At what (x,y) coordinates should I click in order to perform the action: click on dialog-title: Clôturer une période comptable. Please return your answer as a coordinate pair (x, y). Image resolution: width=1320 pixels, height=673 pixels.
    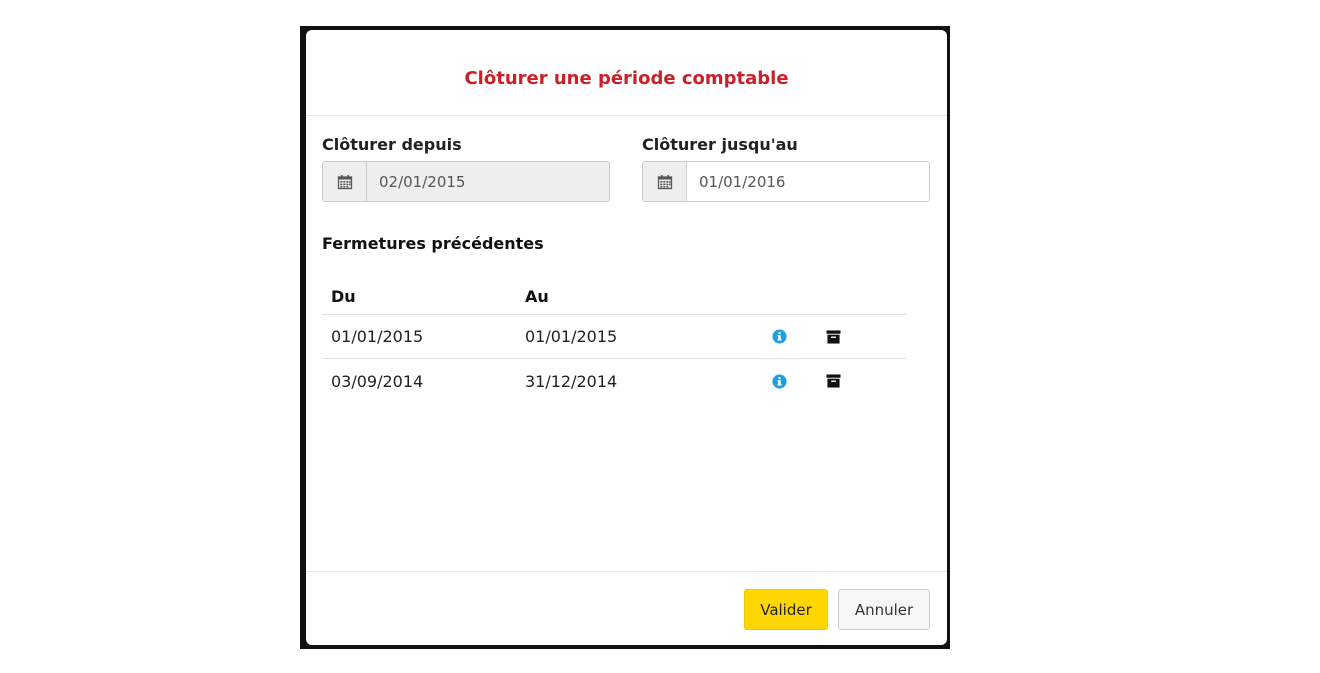
    Looking at the image, I should click on (626, 78).